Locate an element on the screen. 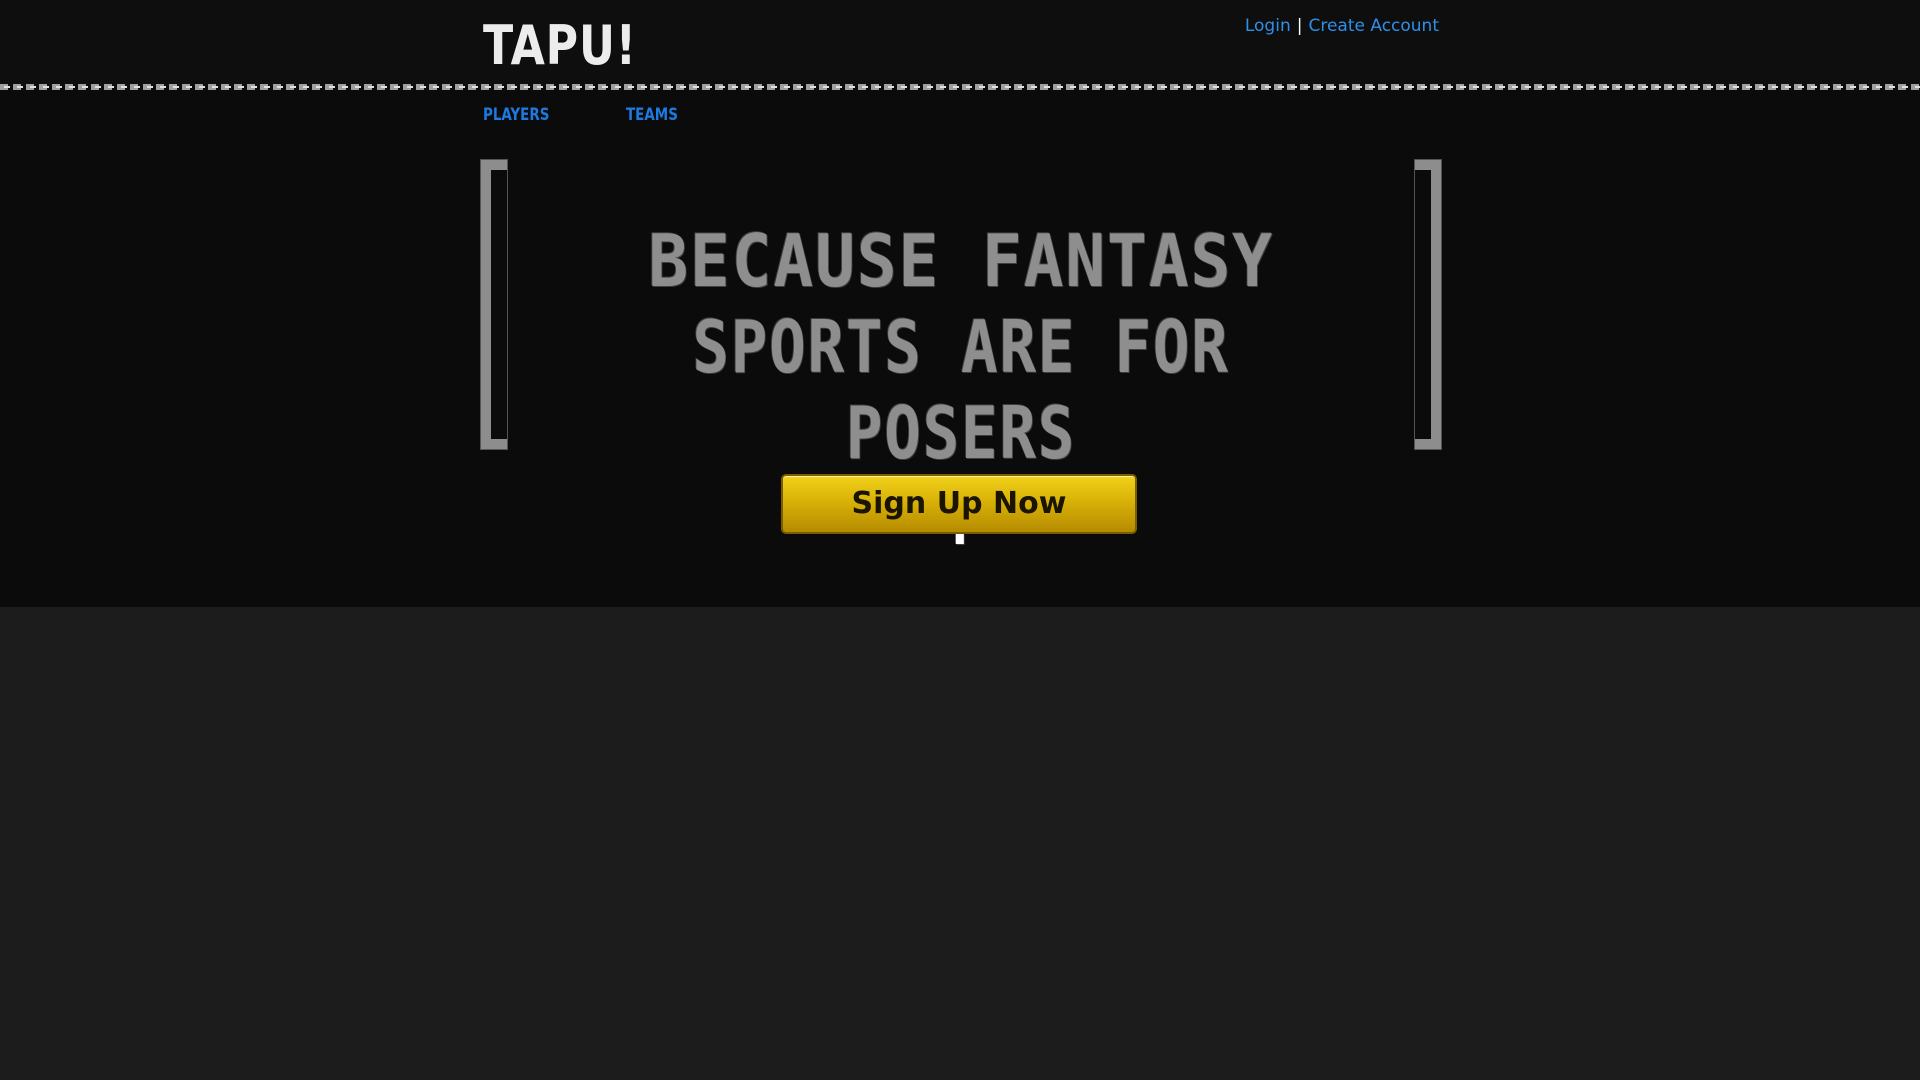 This screenshot has height=1080, width=1920. site-logo: TAPU! is located at coordinates (560, 46).